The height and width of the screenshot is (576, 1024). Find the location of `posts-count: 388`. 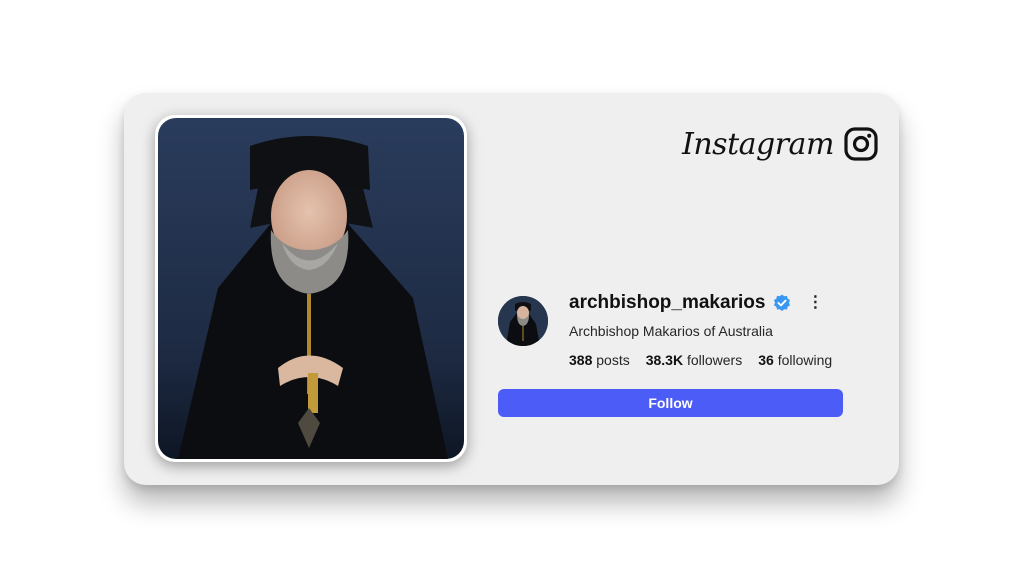

posts-count: 388 is located at coordinates (581, 360).